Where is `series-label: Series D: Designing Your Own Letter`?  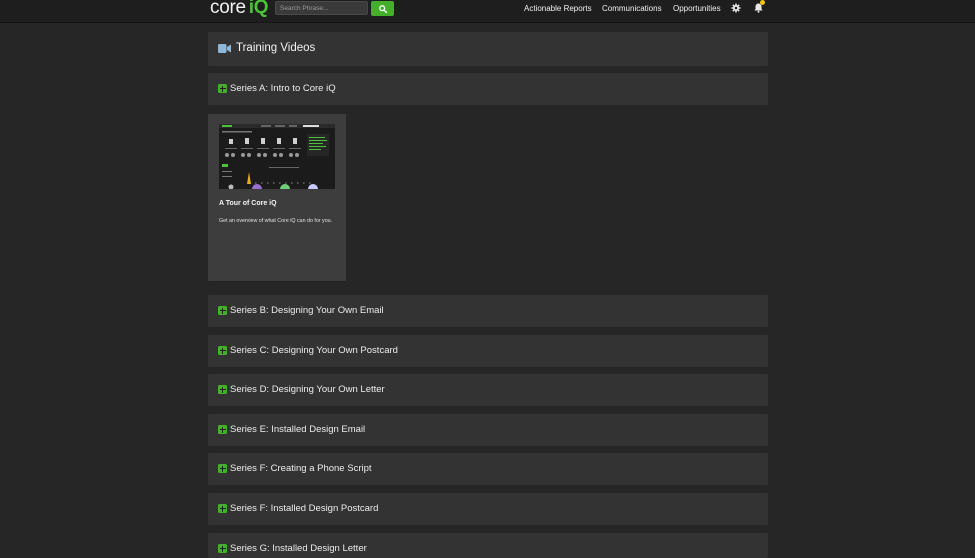
series-label: Series D: Designing Your Own Letter is located at coordinates (307, 389).